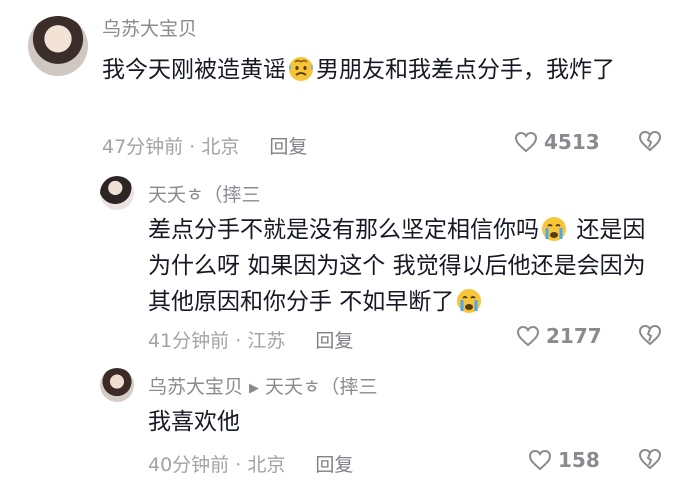  Describe the element at coordinates (189, 465) in the screenshot. I see `comment-time: 40分钟前` at that location.